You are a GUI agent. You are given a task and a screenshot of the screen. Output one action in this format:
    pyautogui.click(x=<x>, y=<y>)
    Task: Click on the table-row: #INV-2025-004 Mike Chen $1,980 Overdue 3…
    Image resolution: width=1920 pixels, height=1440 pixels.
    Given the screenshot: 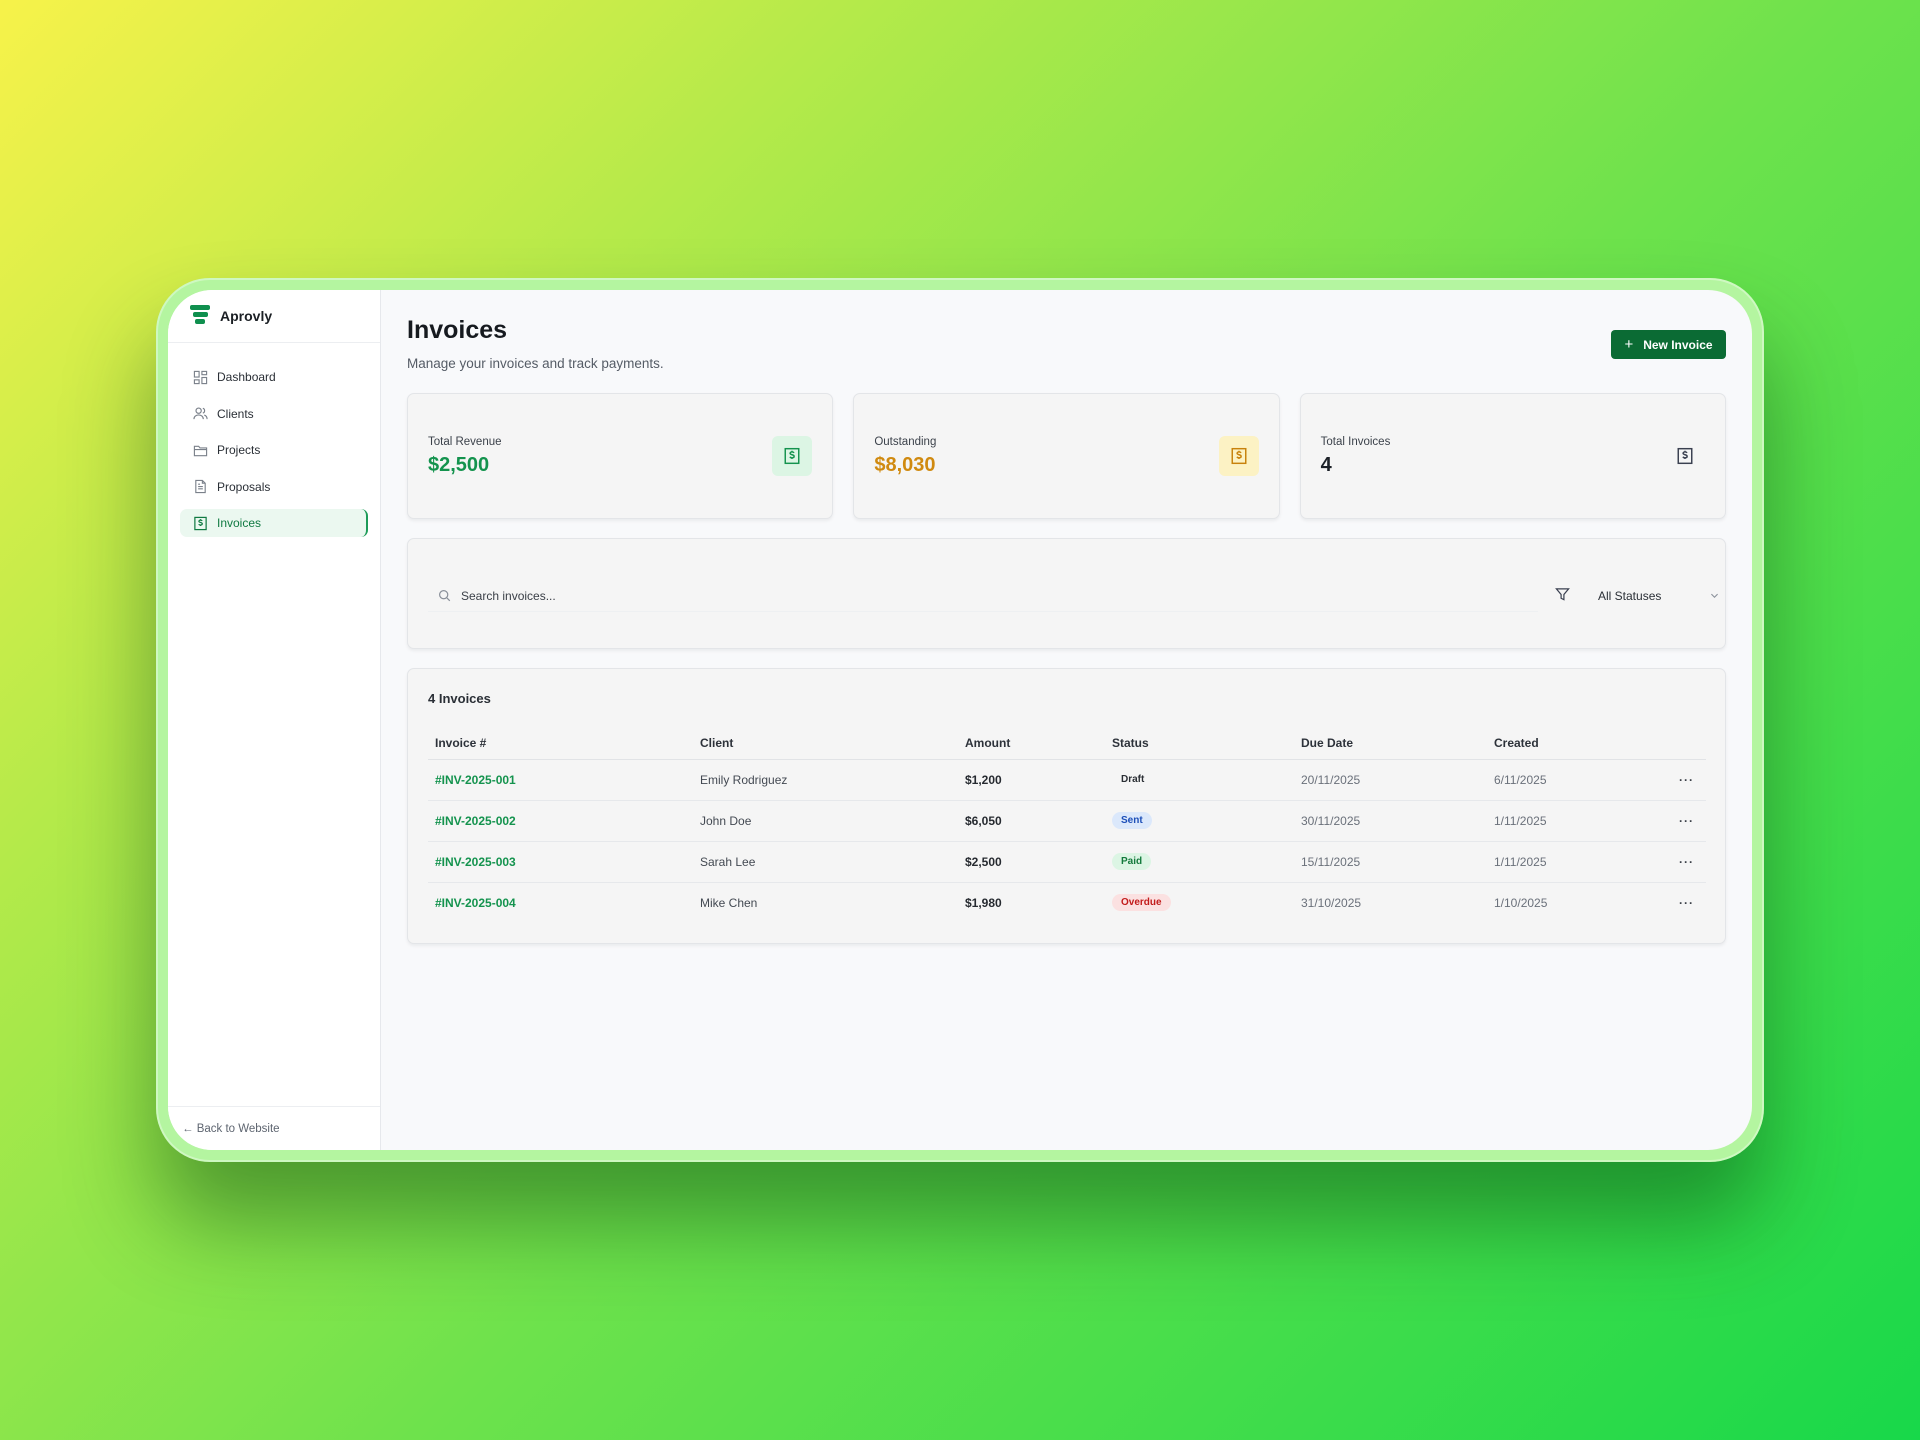 What is the action you would take?
    pyautogui.click(x=1067, y=902)
    